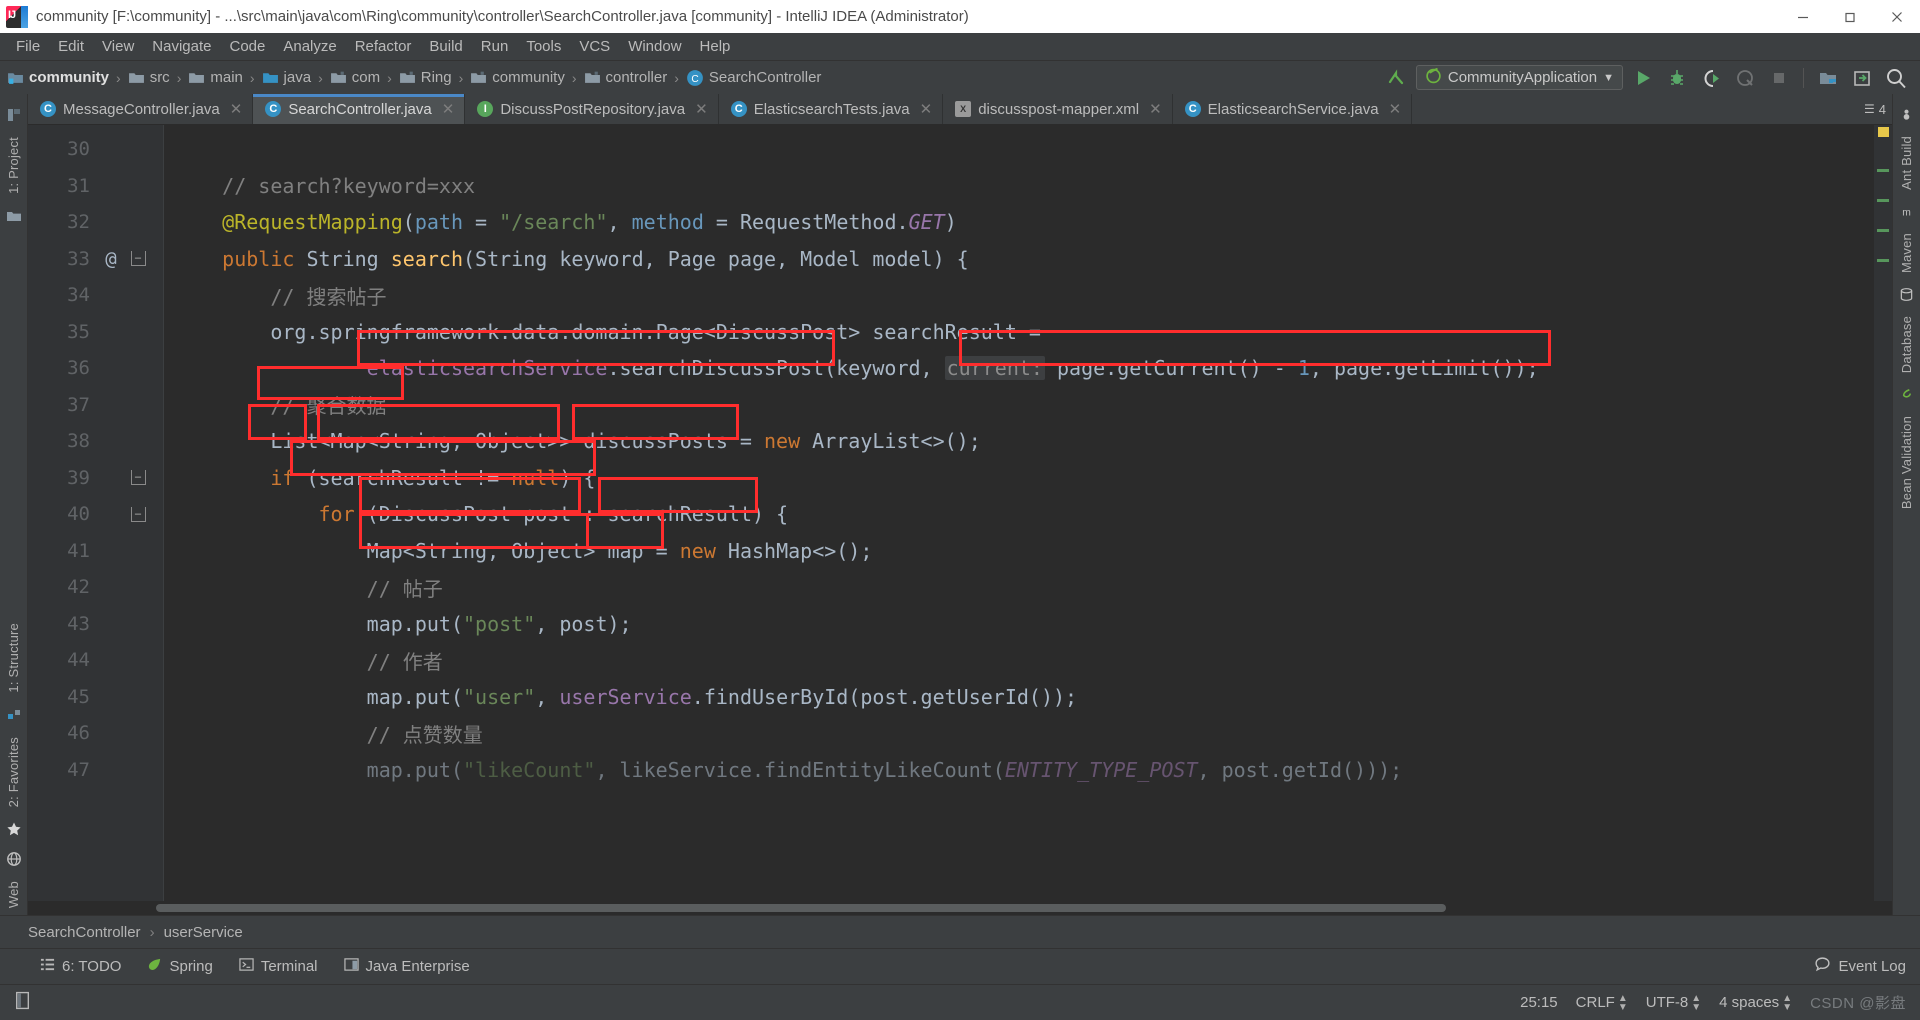 The height and width of the screenshot is (1020, 1920). Describe the element at coordinates (1896, 16) in the screenshot. I see `close-icon` at that location.